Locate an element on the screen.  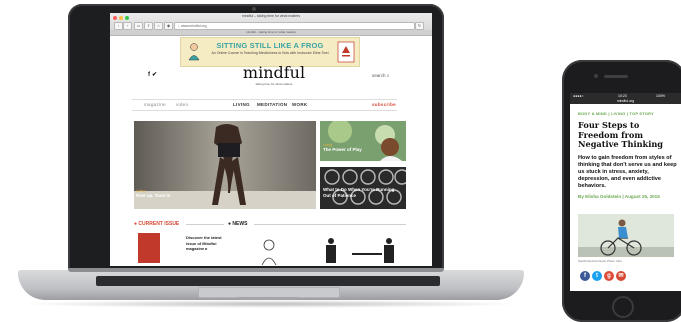
url-text: www.mindful.org is located at coordinates (193, 26).